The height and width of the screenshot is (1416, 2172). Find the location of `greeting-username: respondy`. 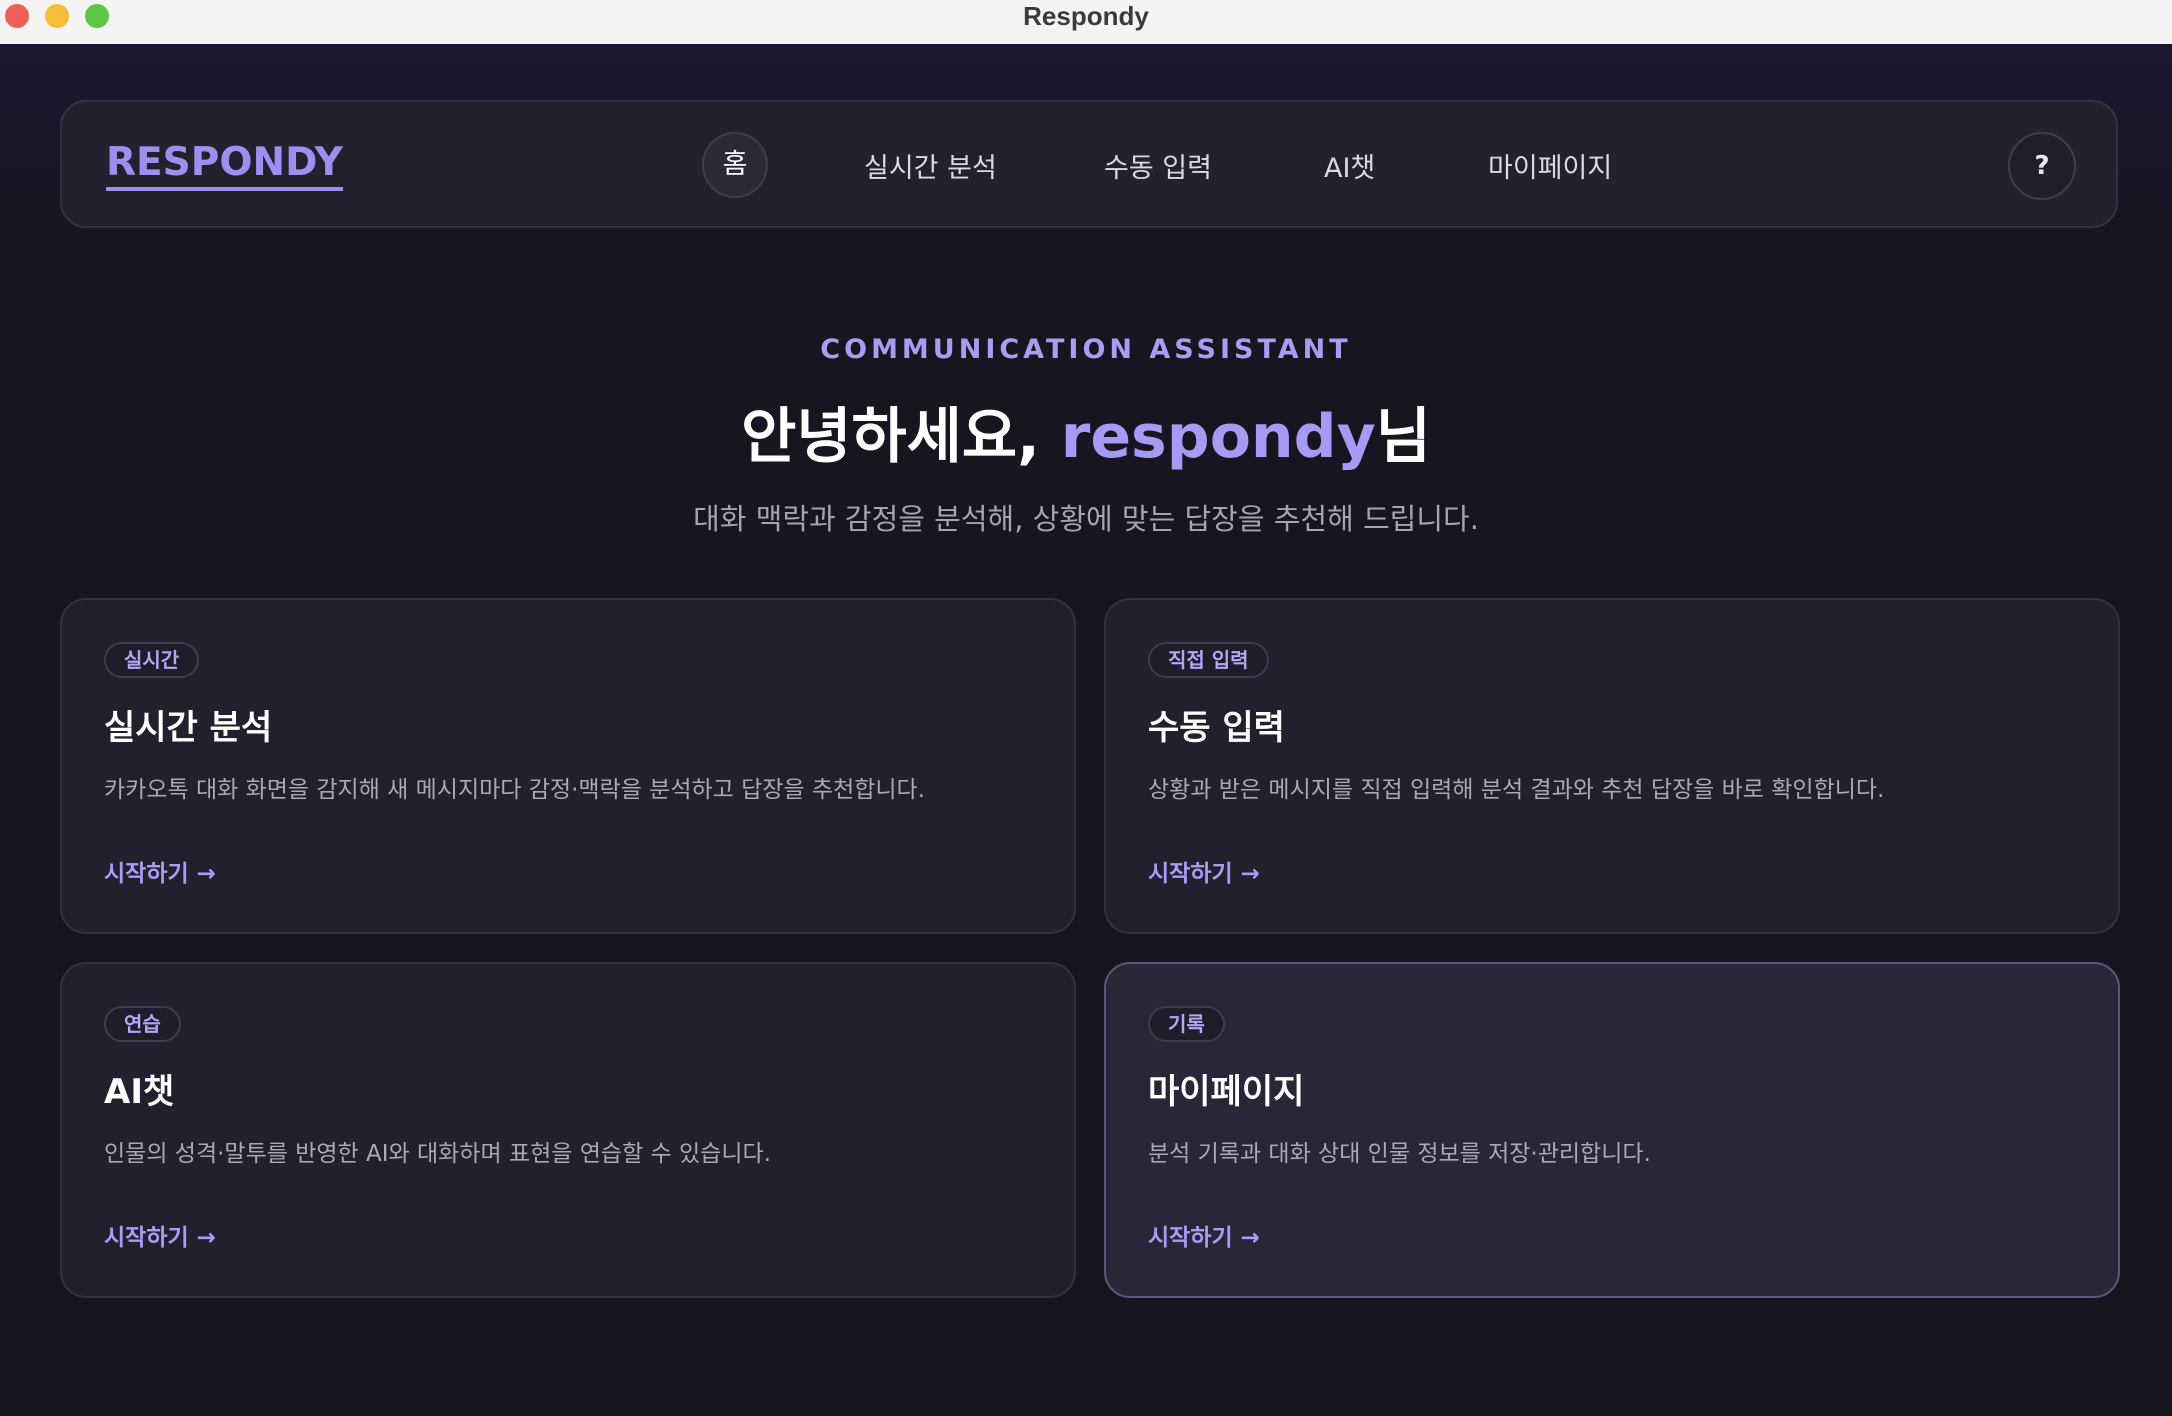

greeting-username: respondy is located at coordinates (1218, 437).